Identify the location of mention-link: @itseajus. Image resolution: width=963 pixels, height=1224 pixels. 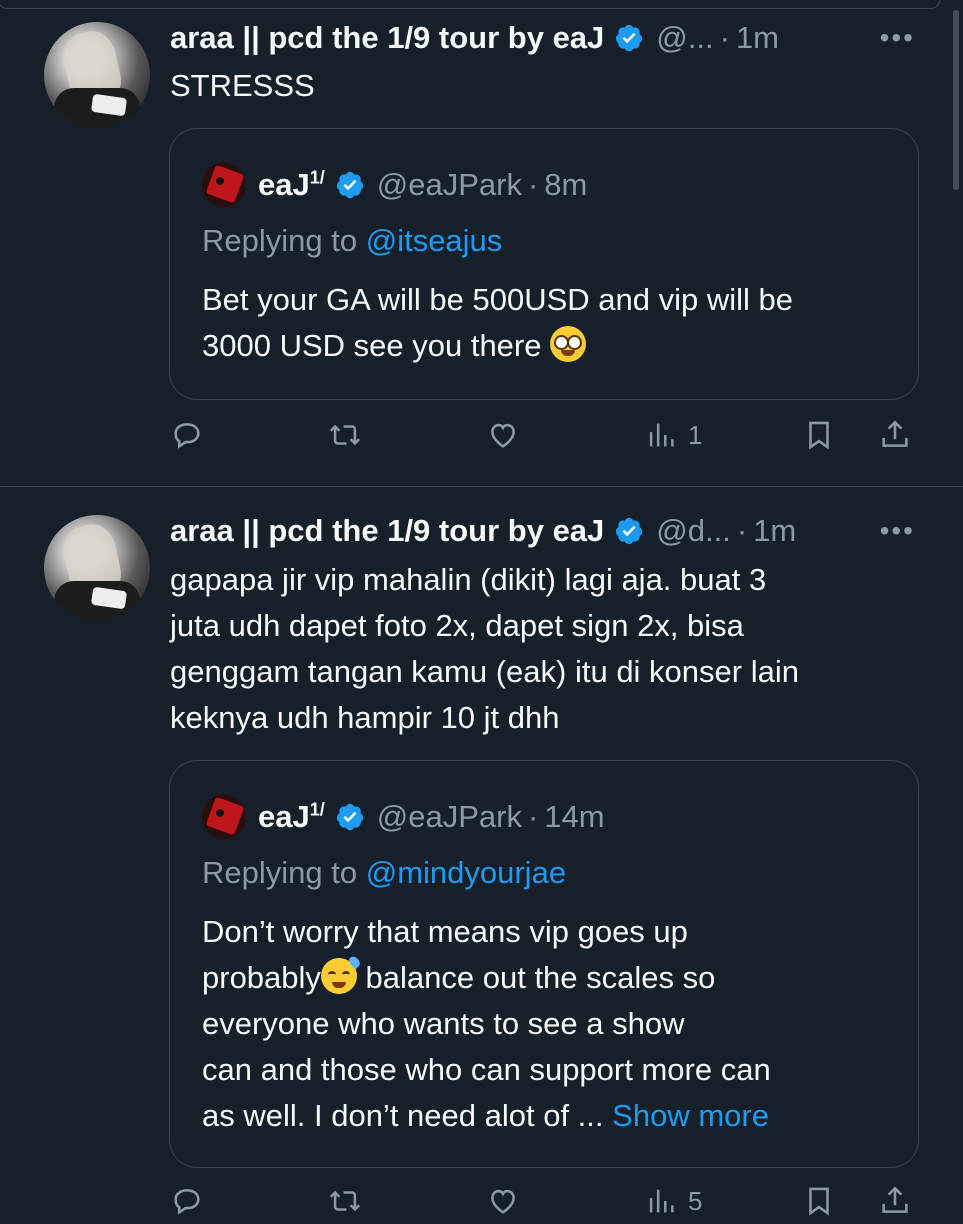
(434, 240).